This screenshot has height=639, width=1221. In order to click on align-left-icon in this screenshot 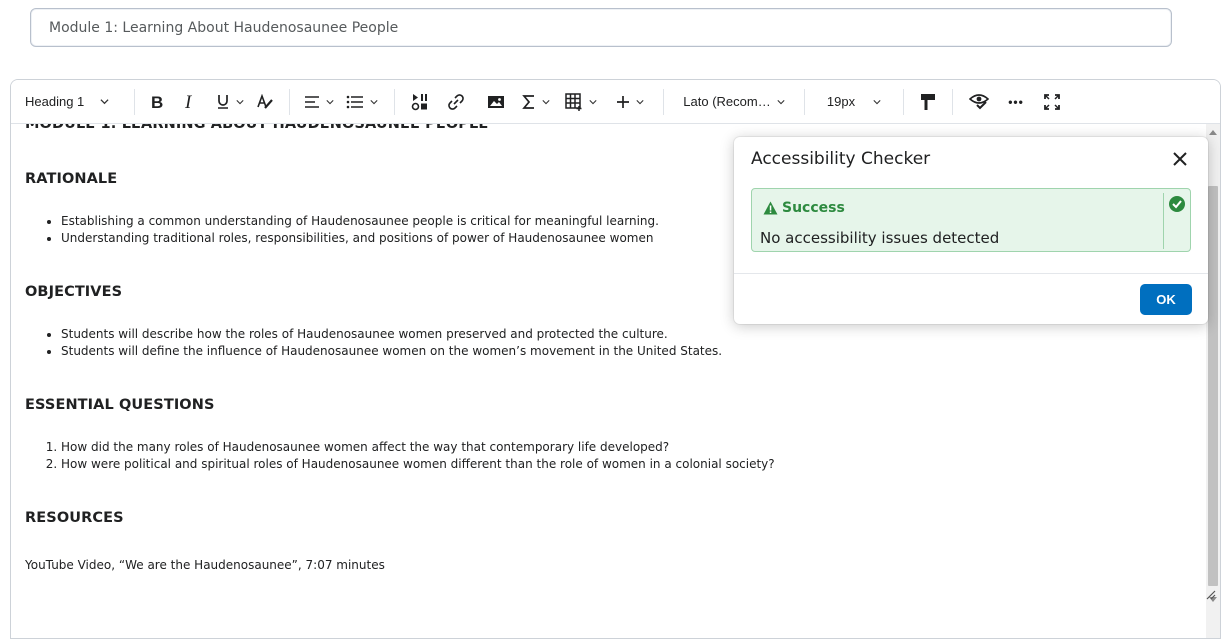, I will do `click(312, 101)`.